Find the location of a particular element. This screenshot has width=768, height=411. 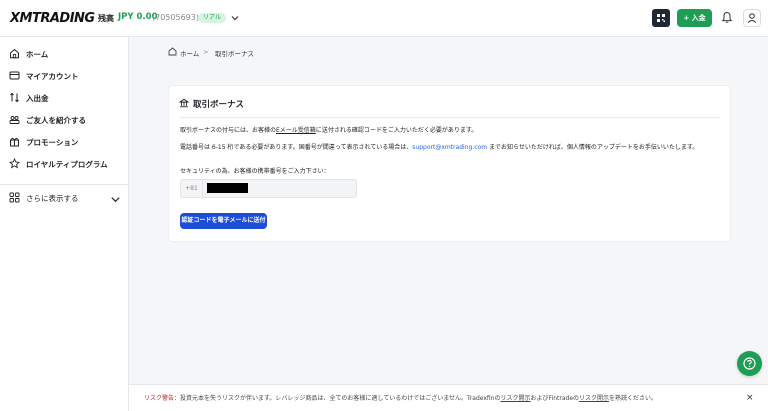

account-id: (70505693) is located at coordinates (175, 17).